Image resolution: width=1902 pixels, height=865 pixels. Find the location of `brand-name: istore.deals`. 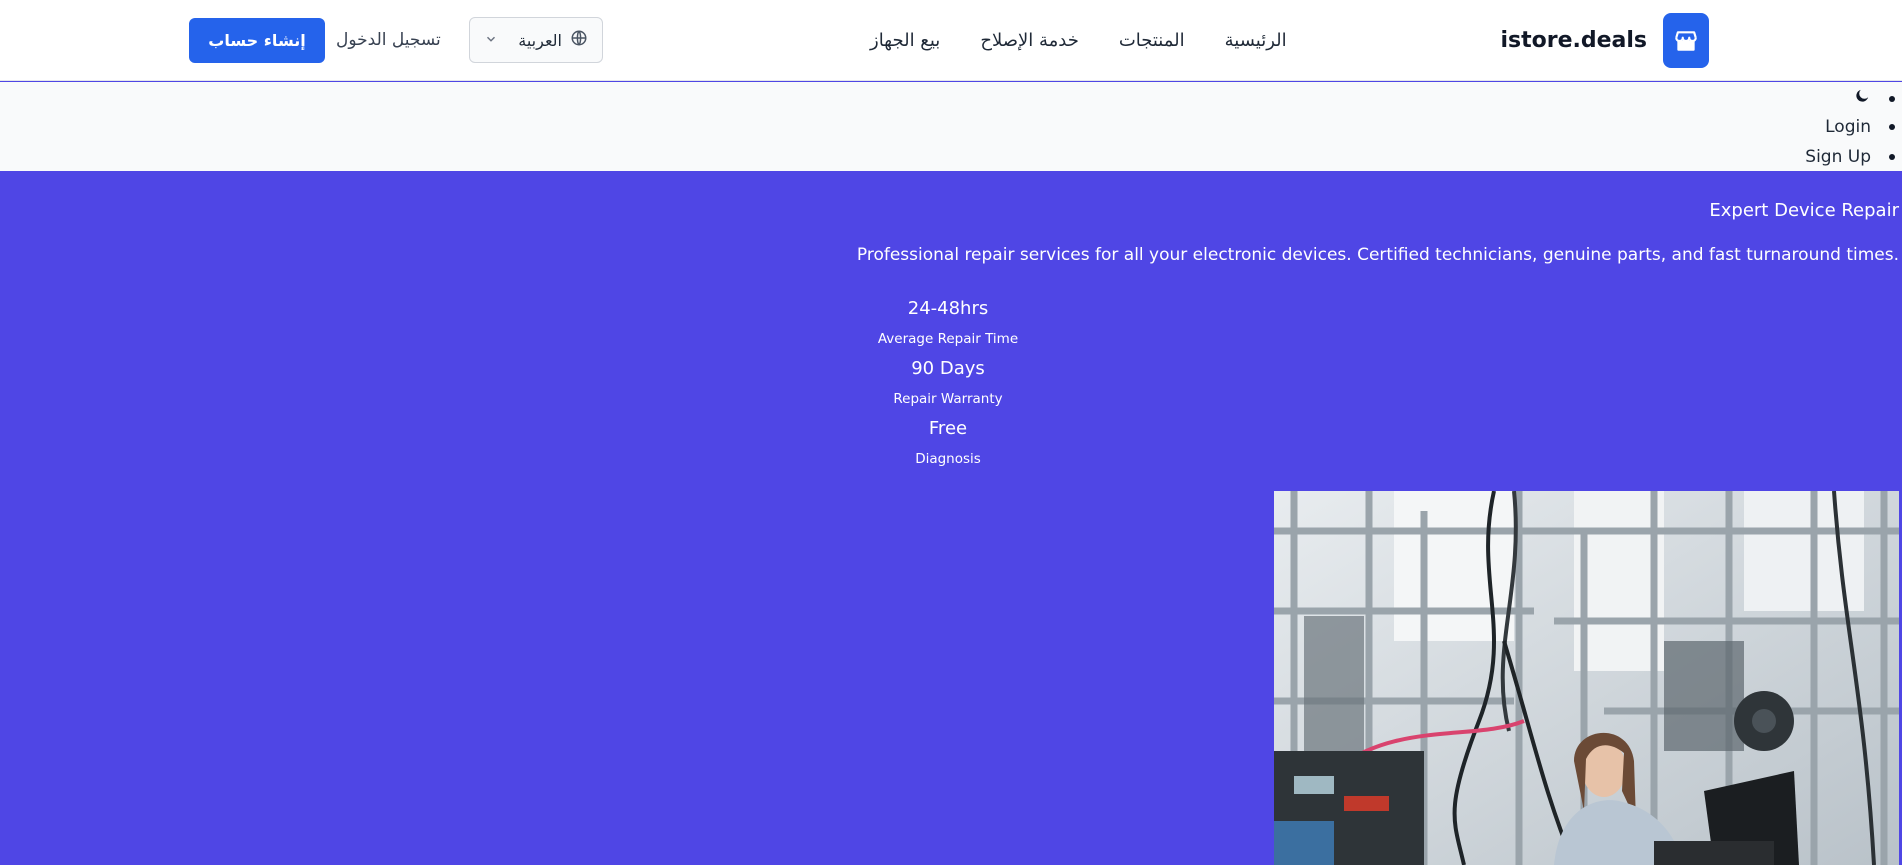

brand-name: istore.deals is located at coordinates (1573, 40).